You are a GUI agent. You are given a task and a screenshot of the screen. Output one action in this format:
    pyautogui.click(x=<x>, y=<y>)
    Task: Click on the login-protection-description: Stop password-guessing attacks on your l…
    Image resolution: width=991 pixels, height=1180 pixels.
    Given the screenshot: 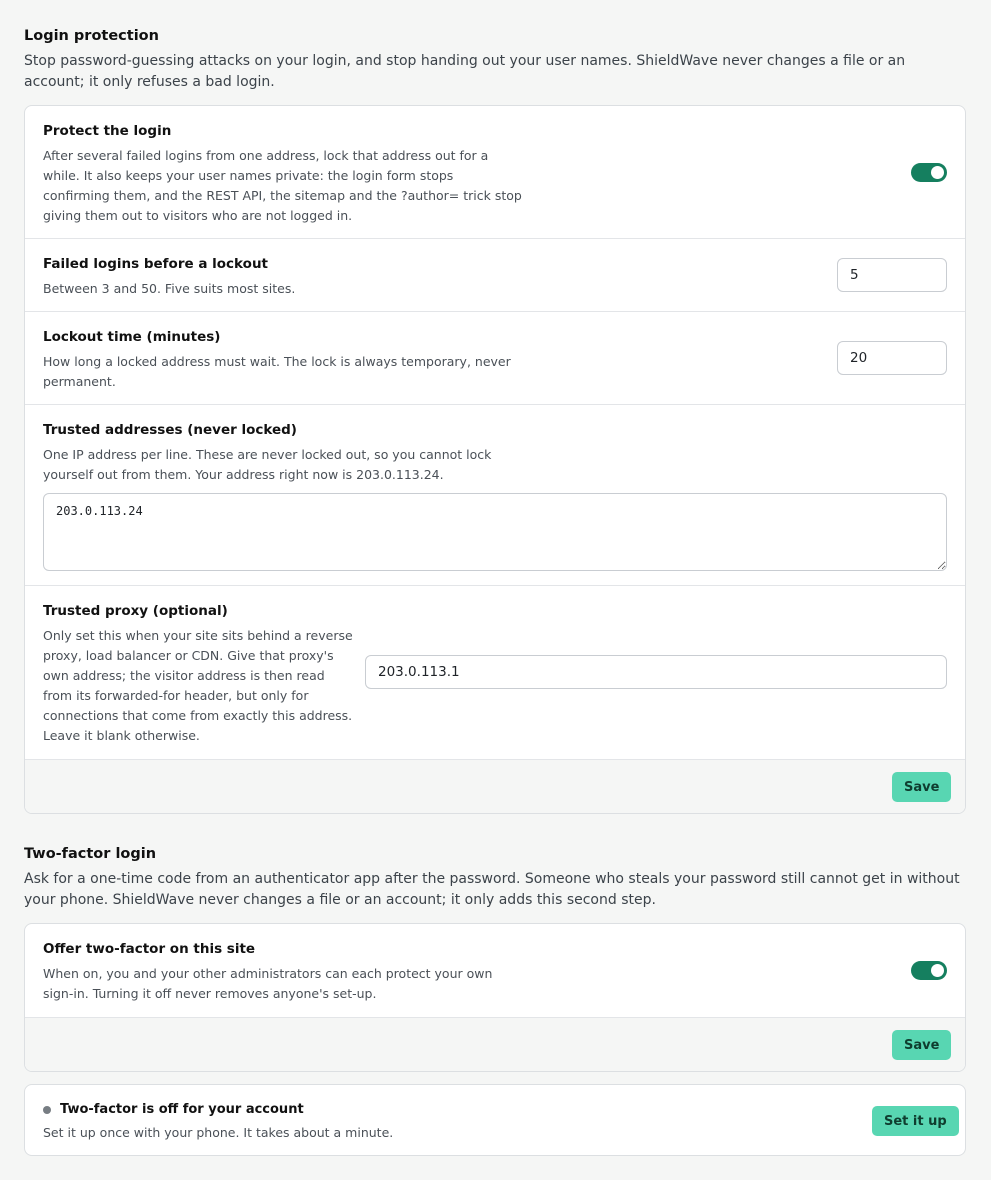 What is the action you would take?
    pyautogui.click(x=465, y=71)
    